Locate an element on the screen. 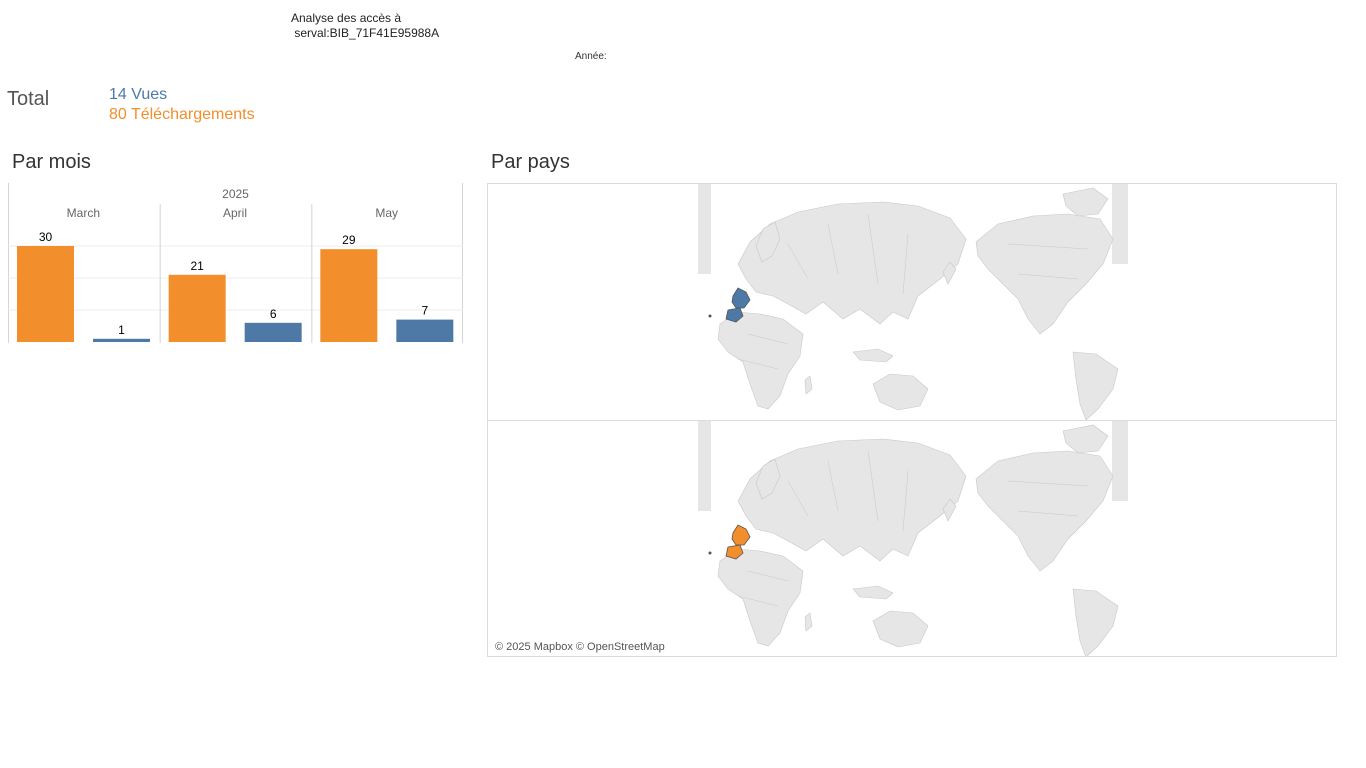  views-island-marker is located at coordinates (710, 316).